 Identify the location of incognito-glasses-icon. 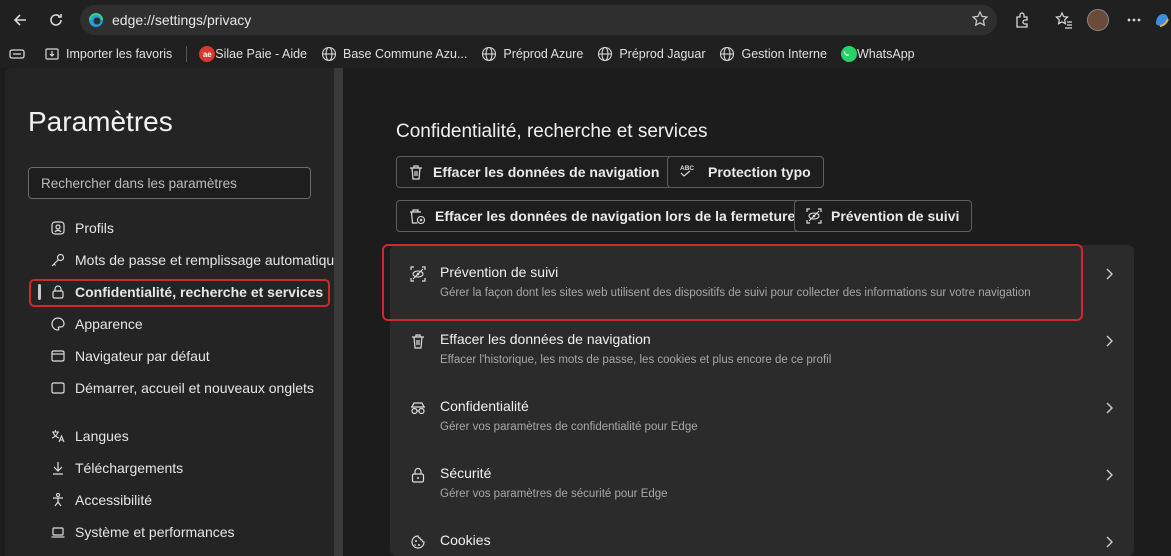
(418, 408).